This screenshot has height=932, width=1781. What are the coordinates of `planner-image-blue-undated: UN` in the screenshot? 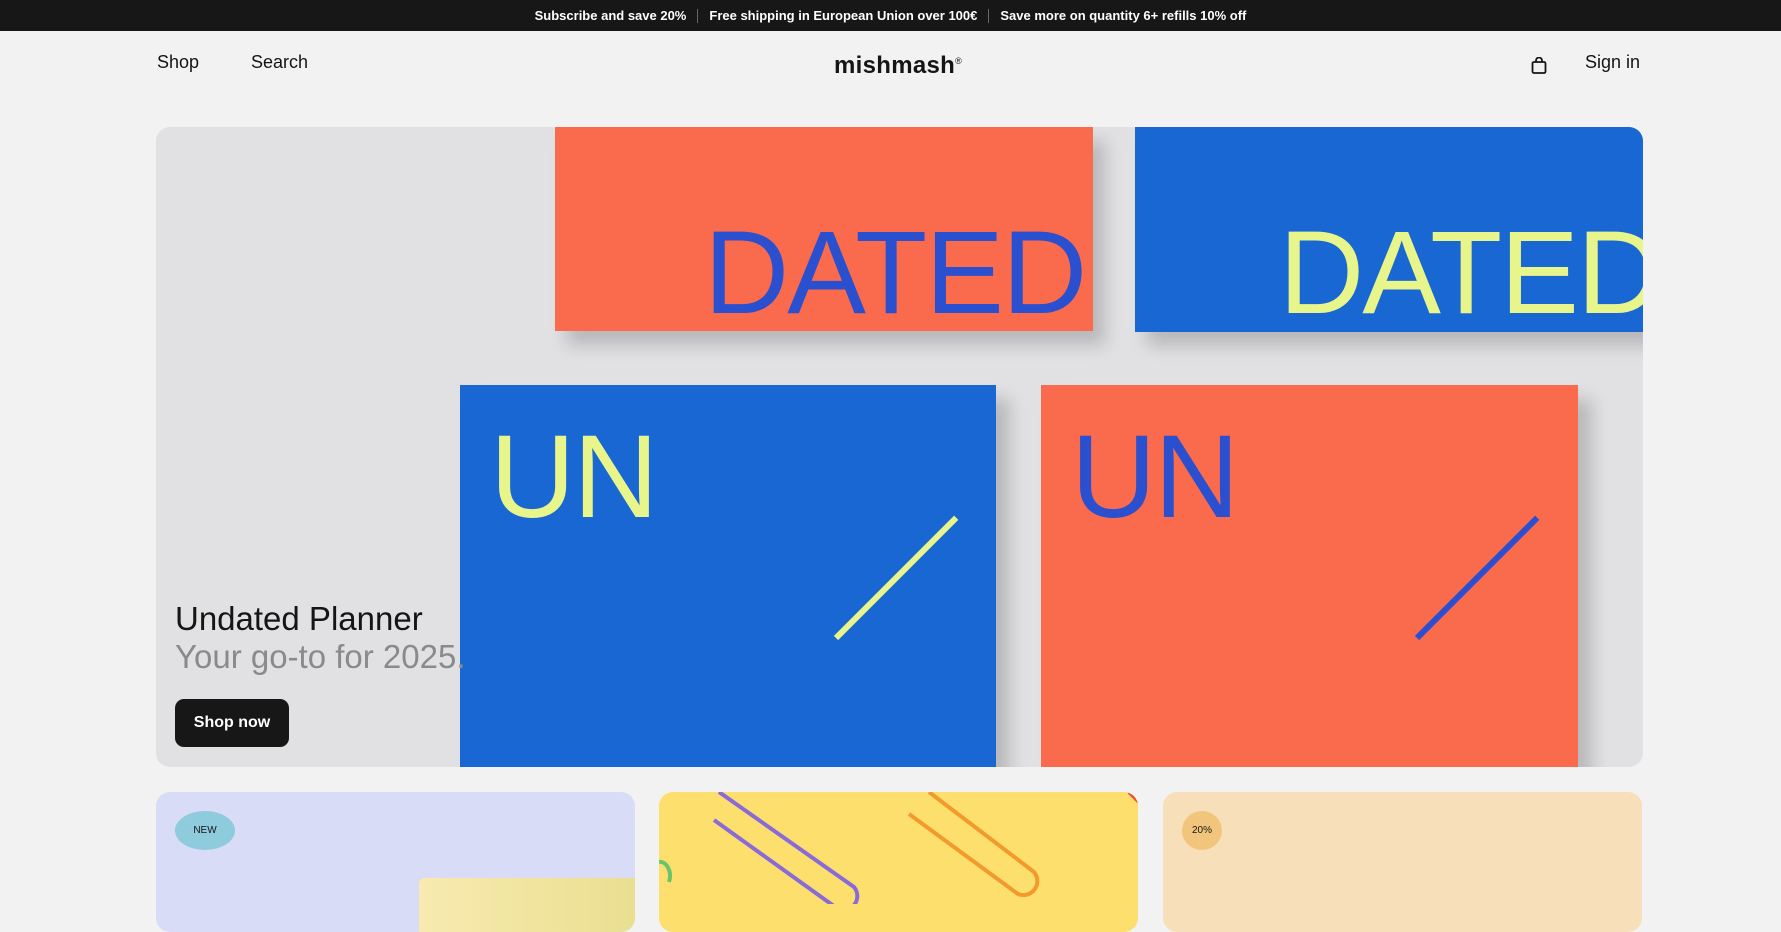 It's located at (728, 576).